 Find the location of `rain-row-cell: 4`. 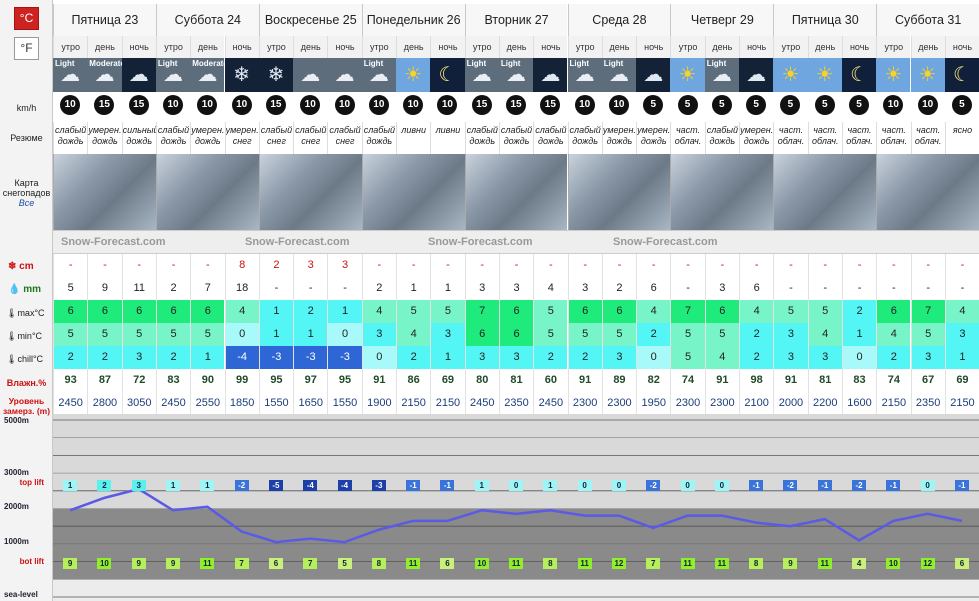

rain-row-cell: 4 is located at coordinates (550, 288).